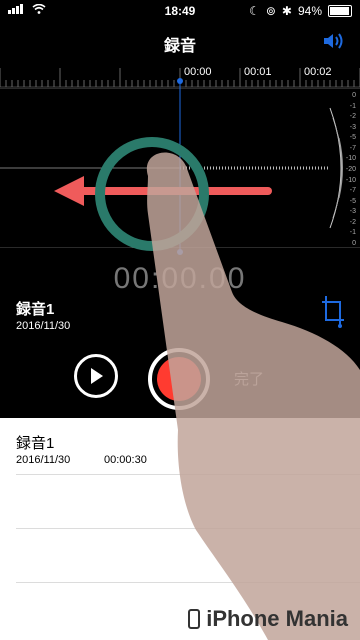  What do you see at coordinates (35, 308) in the screenshot?
I see `recording-title: 録音1` at bounding box center [35, 308].